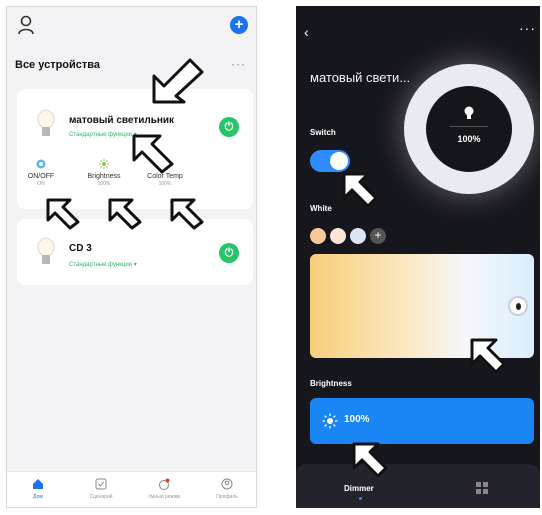 The width and height of the screenshot is (542, 515). Describe the element at coordinates (422, 421) in the screenshot. I see `brightness-slider: 100%` at that location.